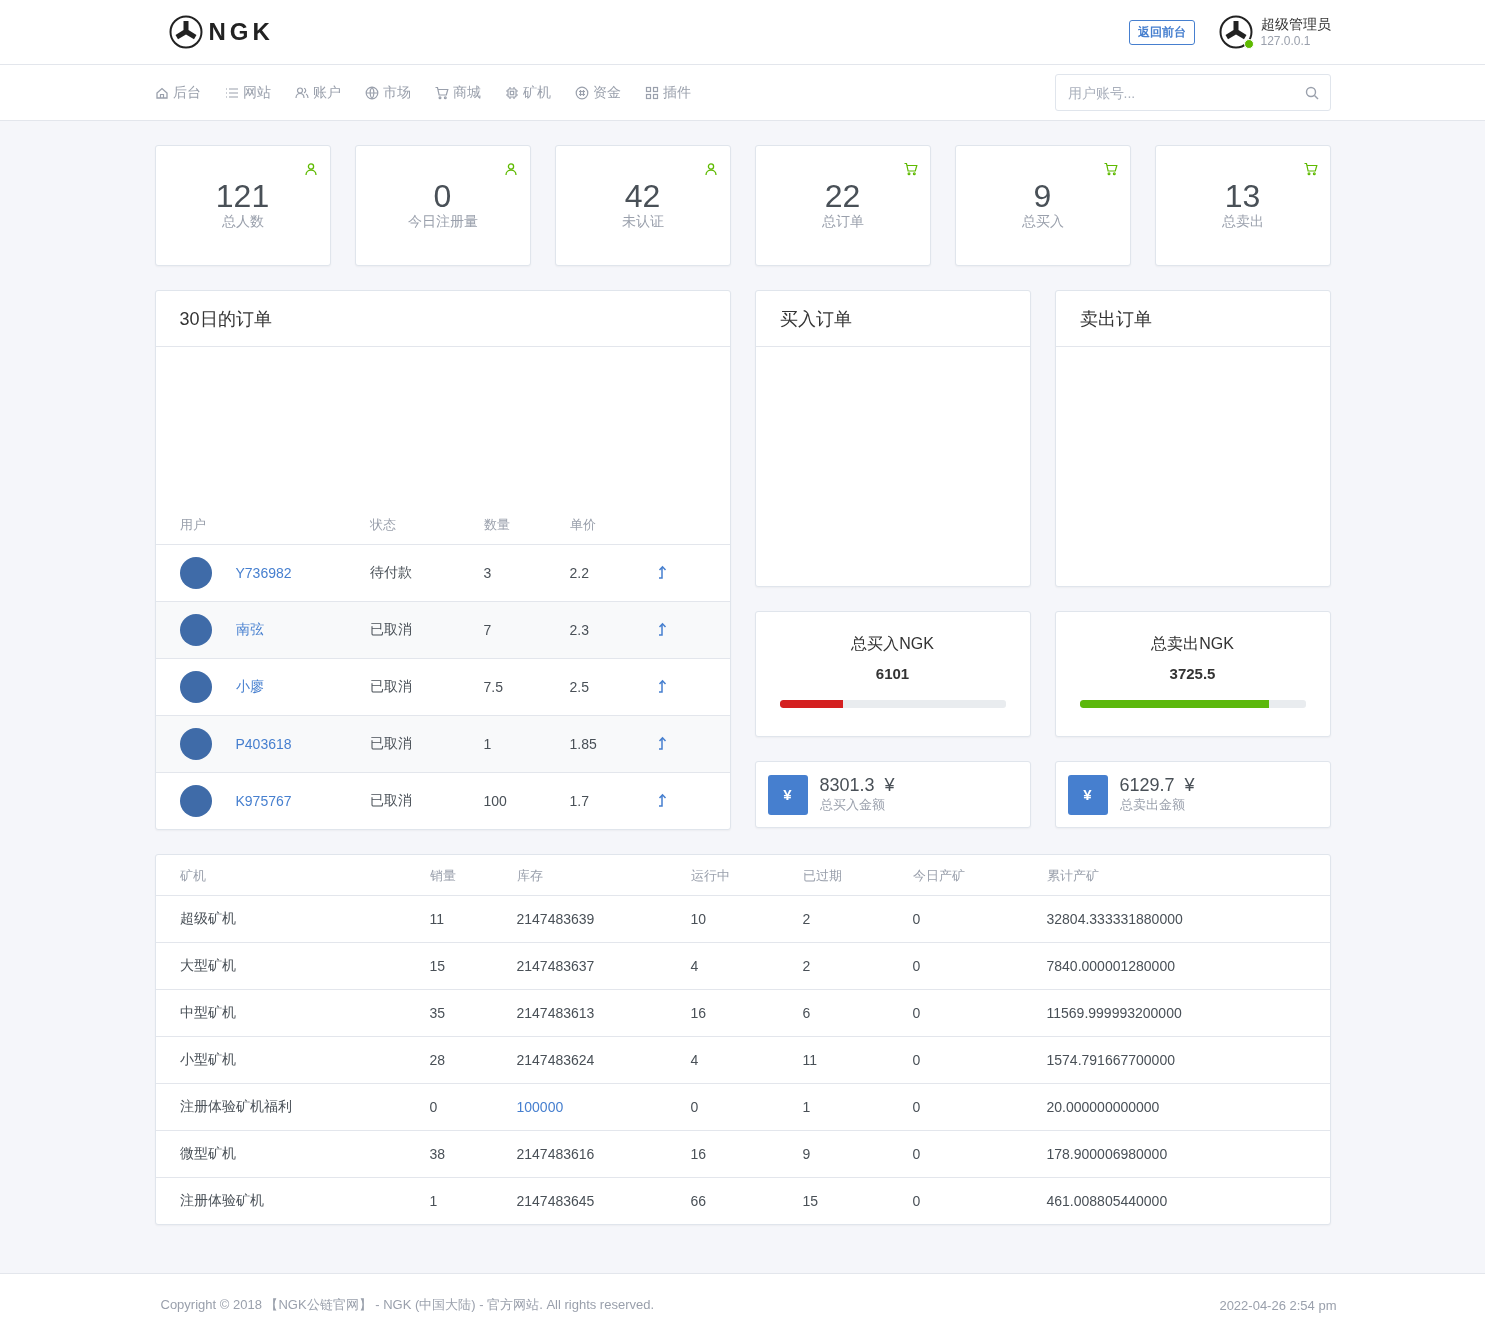  I want to click on table-cell: 1, so click(487, 744).